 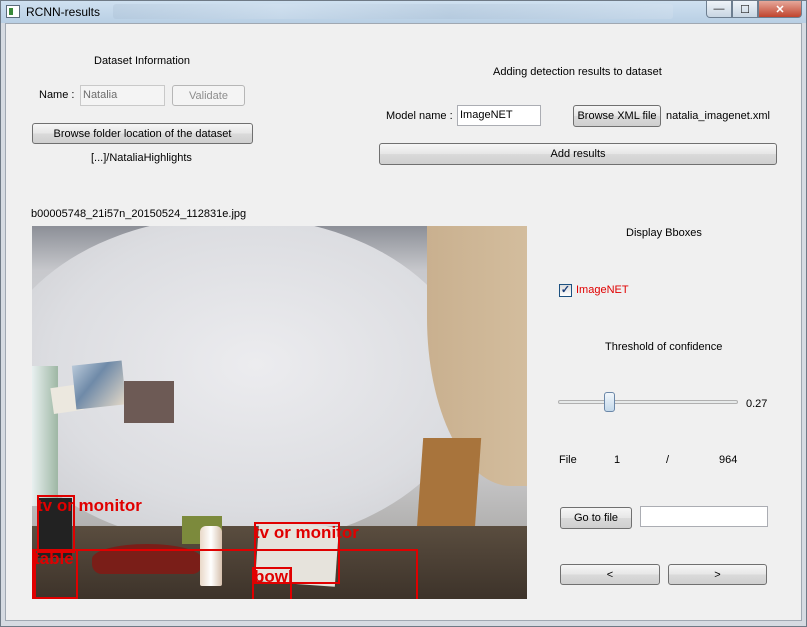 I want to click on dataset-folder-path: [...]/NataliaHighlights, so click(x=141, y=158).